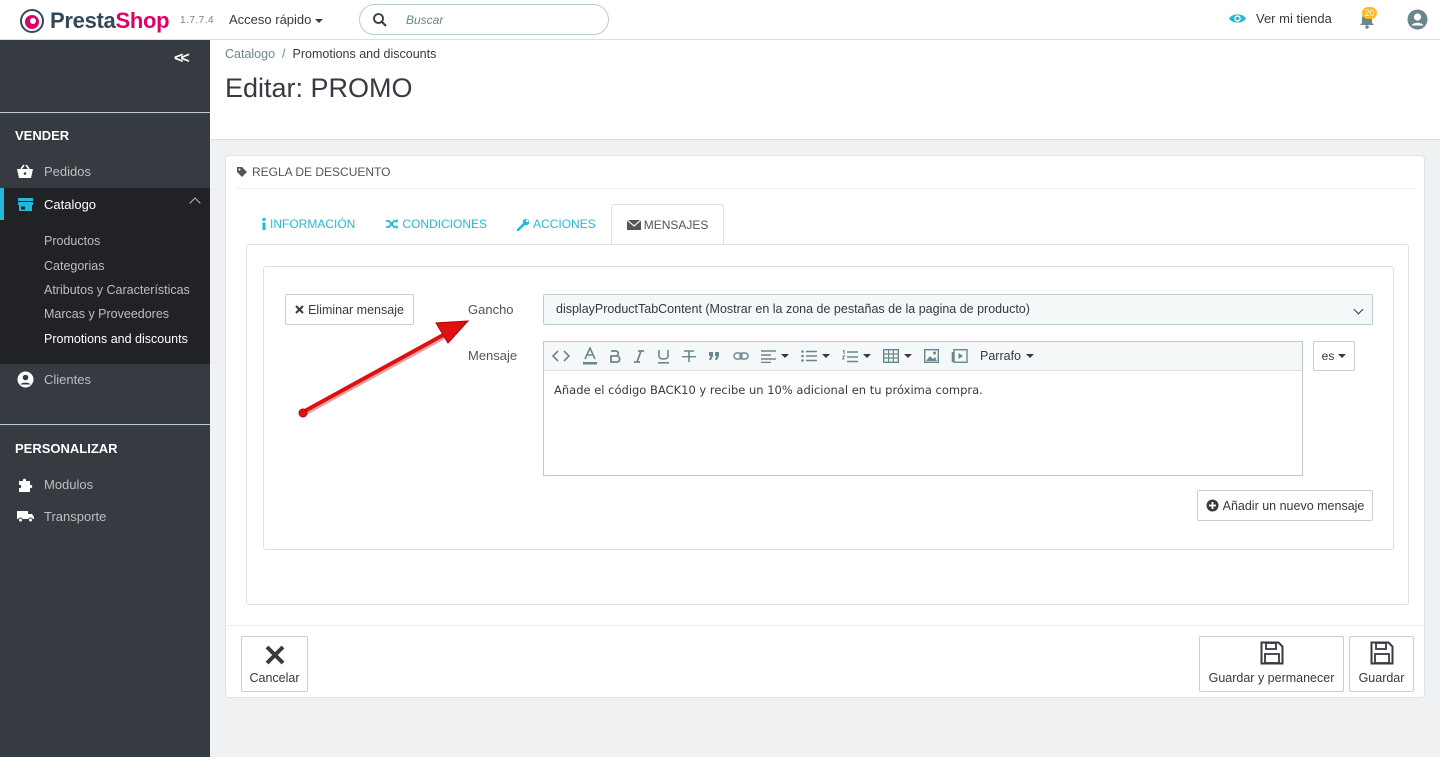 This screenshot has height=757, width=1440. What do you see at coordinates (1369, 13) in the screenshot?
I see `notifications-badge: 20` at bounding box center [1369, 13].